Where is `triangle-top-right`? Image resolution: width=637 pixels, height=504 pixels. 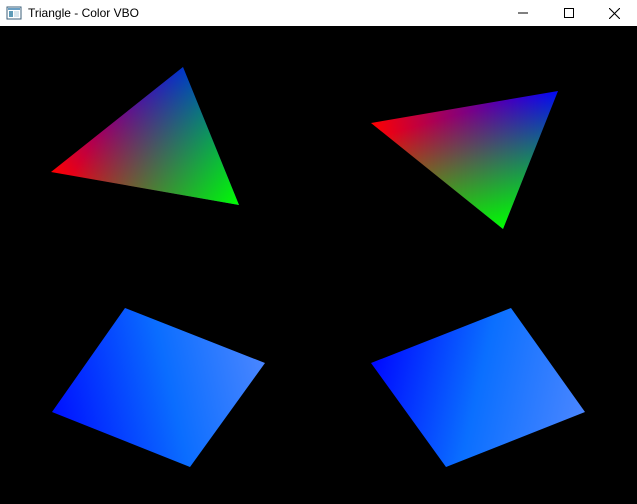 triangle-top-right is located at coordinates (464, 160).